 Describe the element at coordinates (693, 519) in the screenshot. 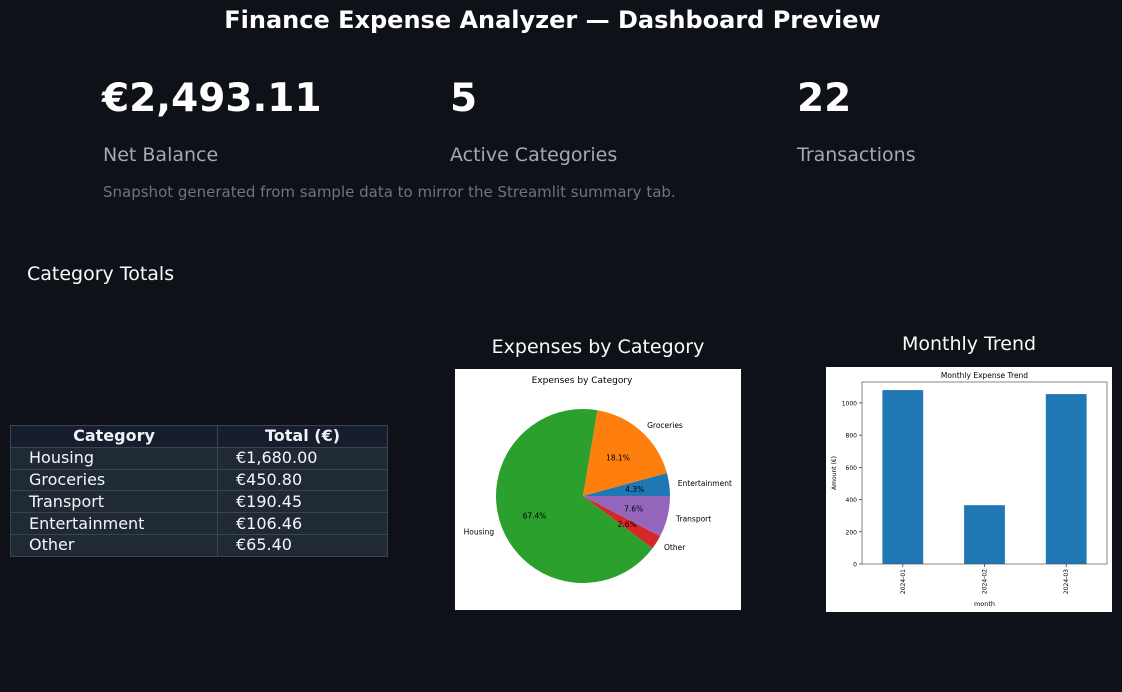

I see `pie-label-transport: Transport` at that location.